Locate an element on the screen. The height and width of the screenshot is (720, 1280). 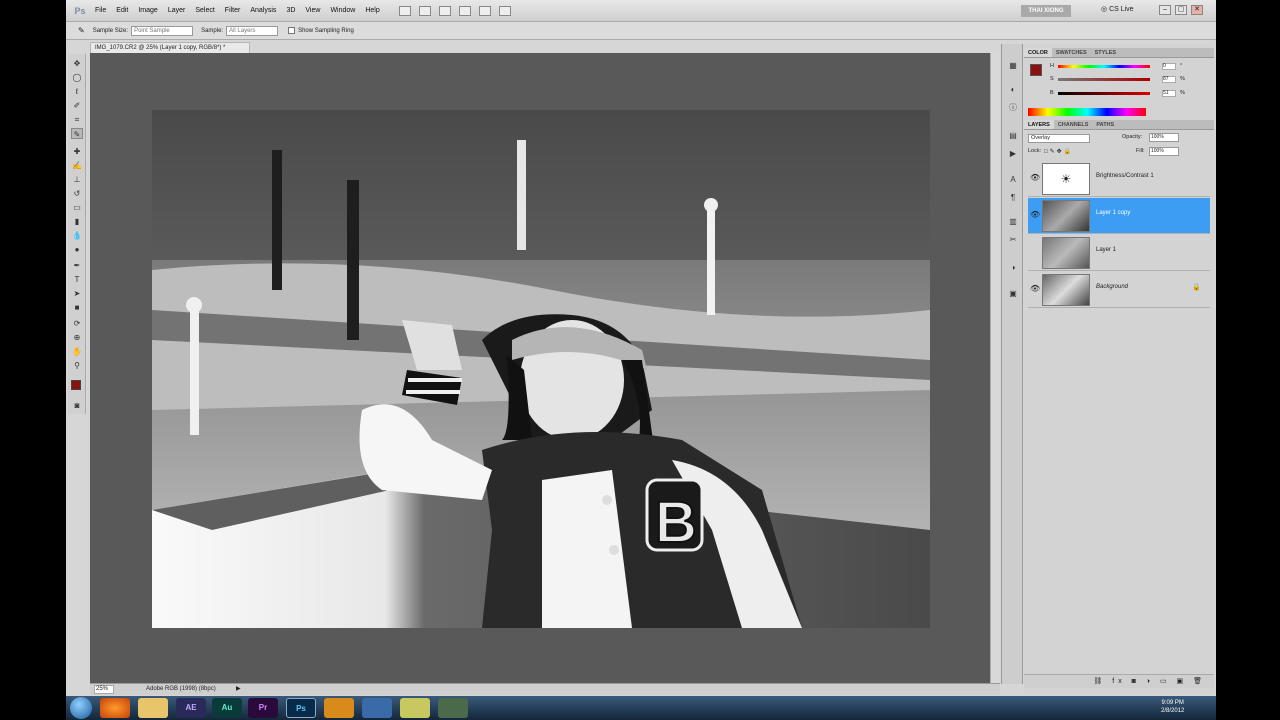
blend-mode-select: Overlay is located at coordinates (1059, 138).